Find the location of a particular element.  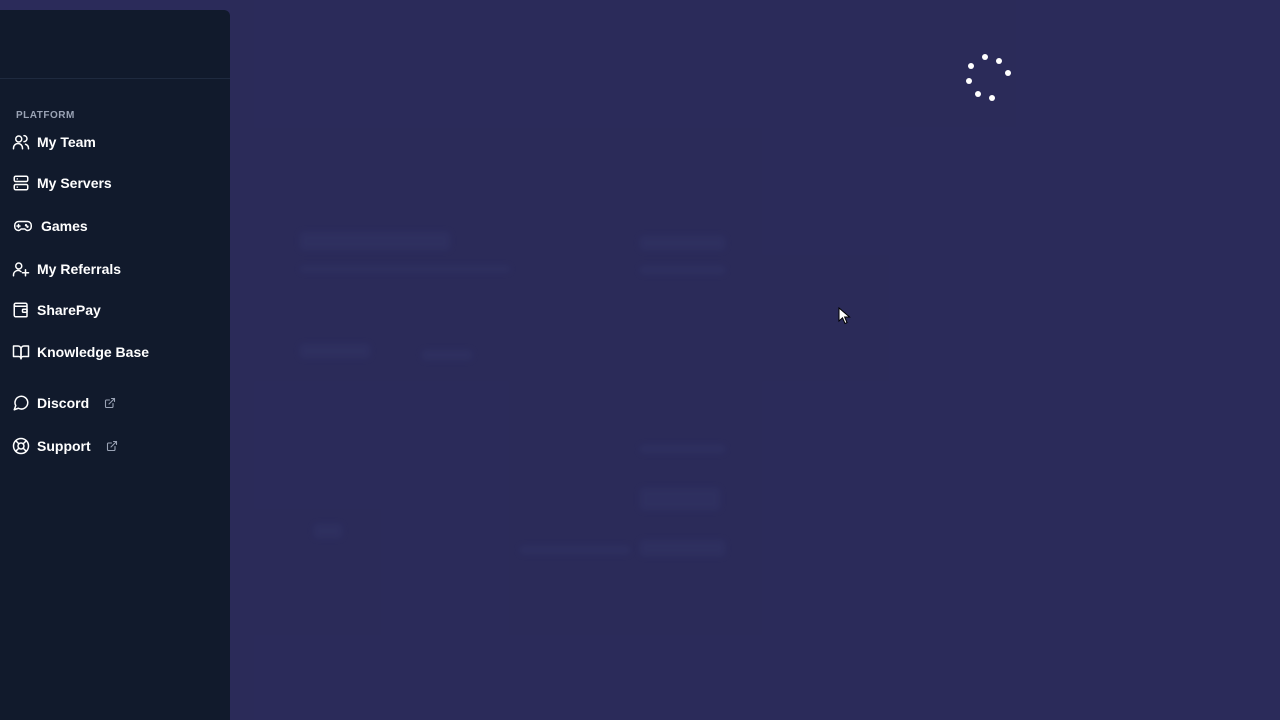

sidebar-item-label: My Team is located at coordinates (66, 142).